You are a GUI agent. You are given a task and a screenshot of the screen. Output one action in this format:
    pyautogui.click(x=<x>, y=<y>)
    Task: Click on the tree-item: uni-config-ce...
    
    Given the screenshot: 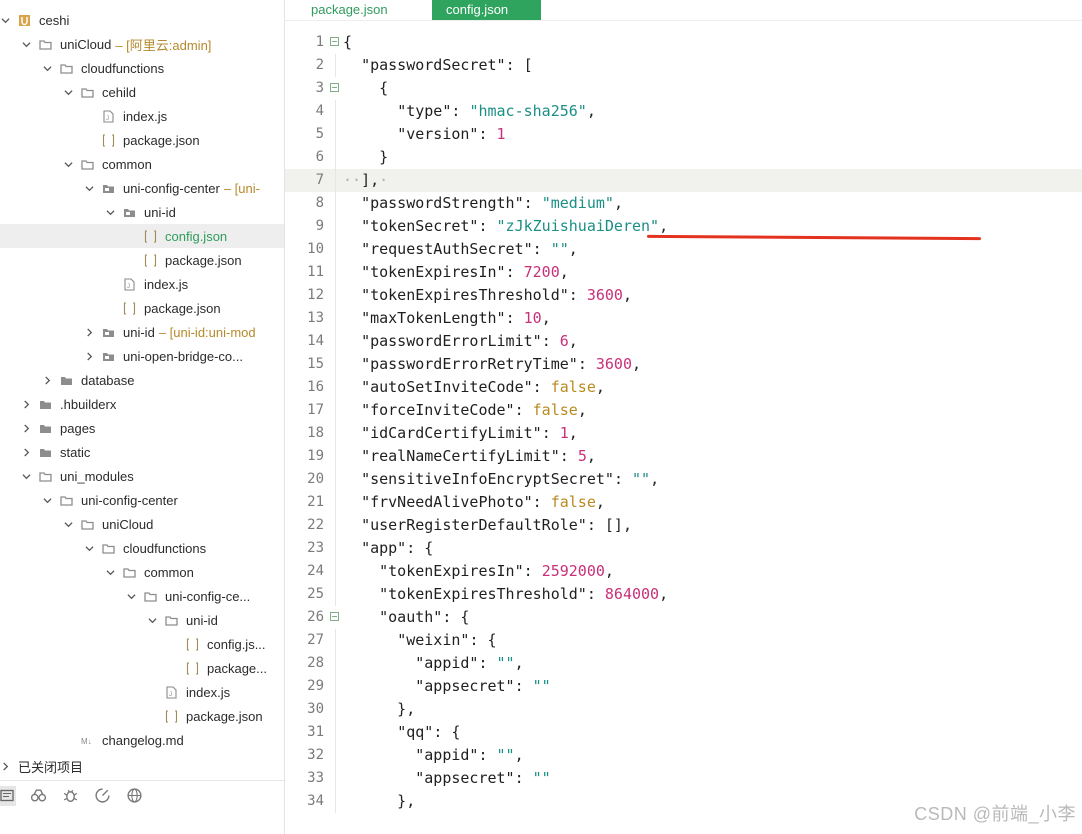 What is the action you would take?
    pyautogui.click(x=142, y=596)
    